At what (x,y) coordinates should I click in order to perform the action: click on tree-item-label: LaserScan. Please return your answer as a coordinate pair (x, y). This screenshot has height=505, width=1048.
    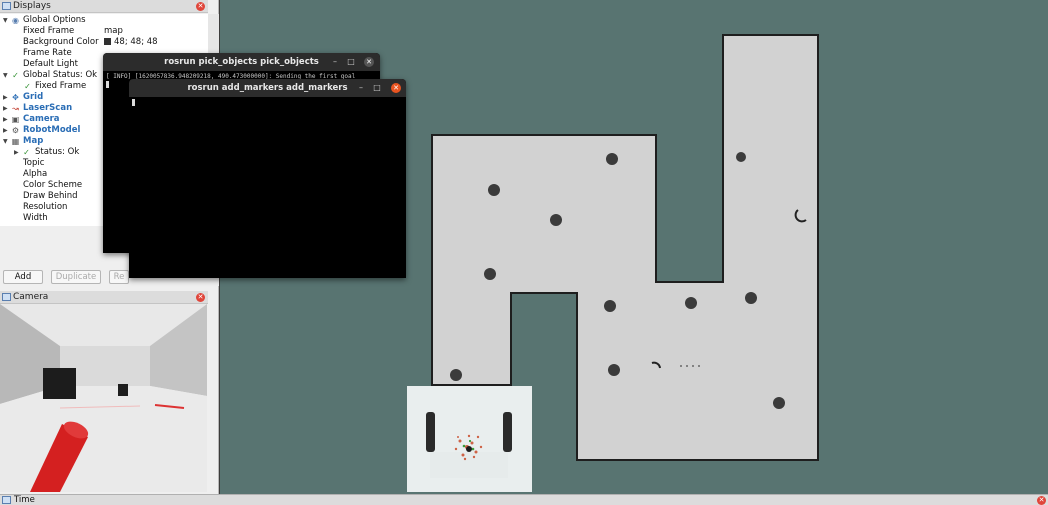
    Looking at the image, I should click on (48, 108).